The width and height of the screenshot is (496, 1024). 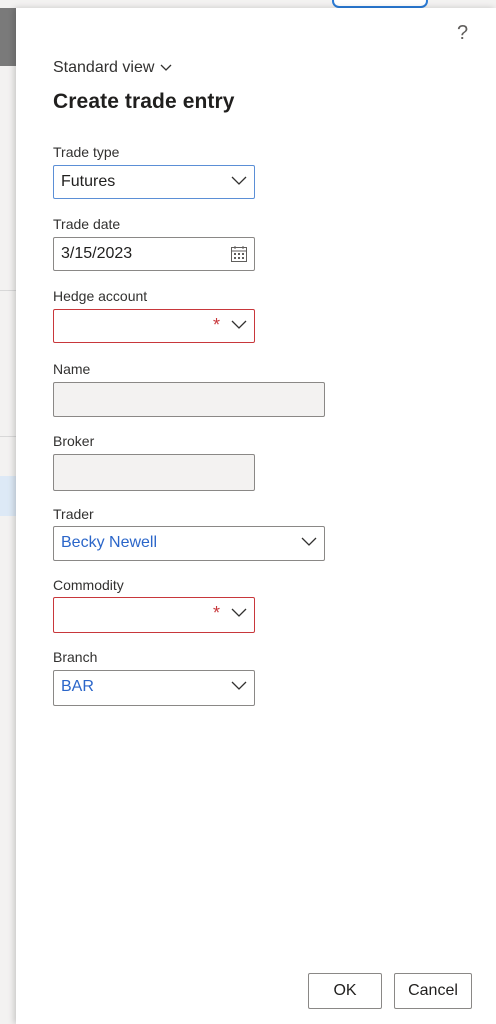 What do you see at coordinates (154, 615) in the screenshot?
I see `commodity-dropdown: *` at bounding box center [154, 615].